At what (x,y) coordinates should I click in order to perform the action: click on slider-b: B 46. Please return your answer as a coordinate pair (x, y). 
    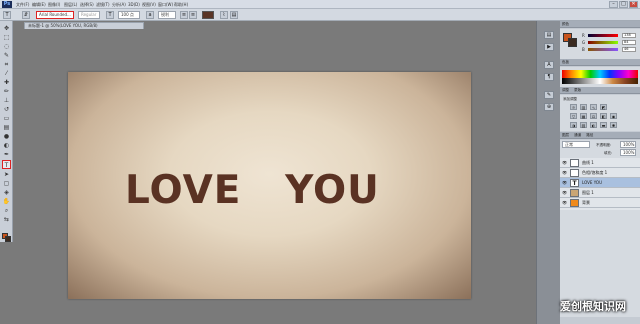
    Looking at the image, I should click on (610, 49).